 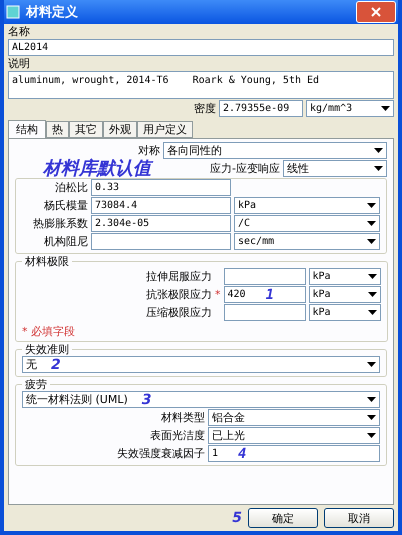 I want to click on density-field: 2.79355e-09, so click(x=261, y=108).